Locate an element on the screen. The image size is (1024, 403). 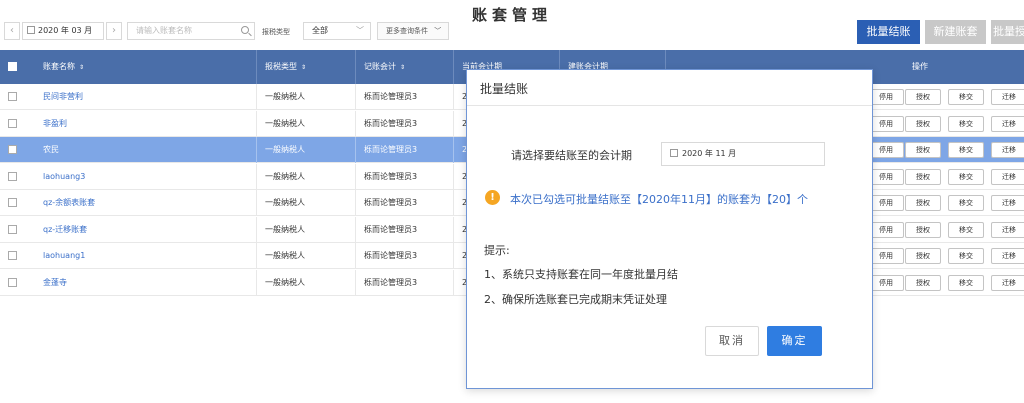
account-name-link: 金蓬寺 is located at coordinates (146, 282).